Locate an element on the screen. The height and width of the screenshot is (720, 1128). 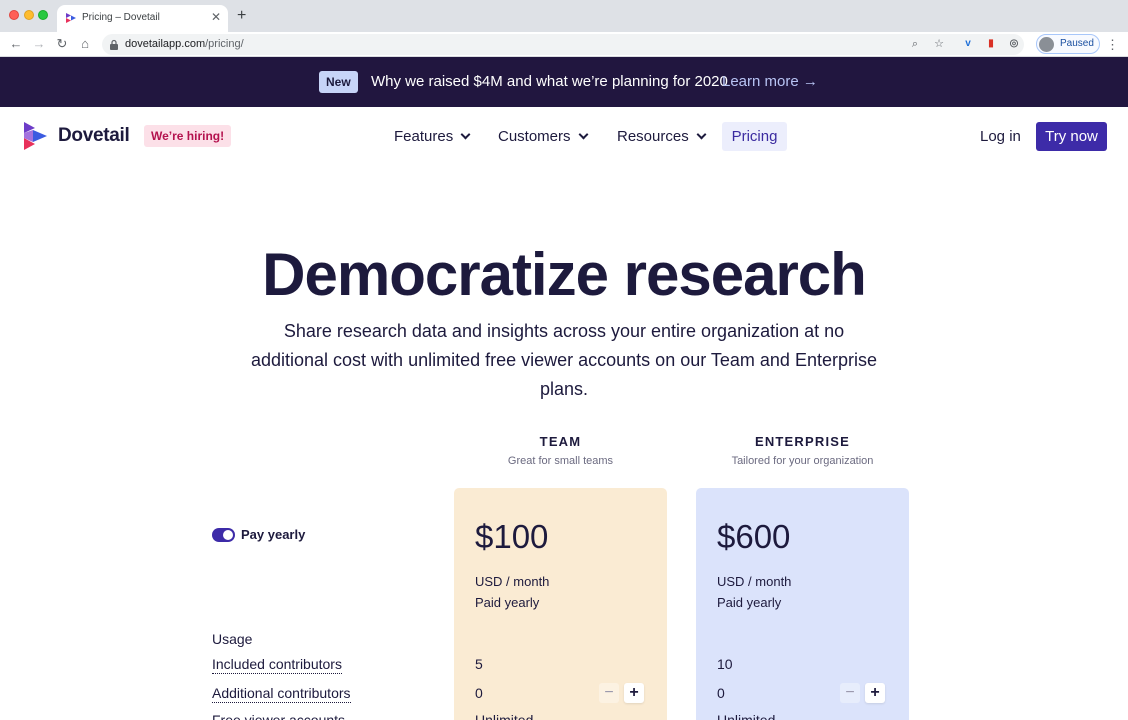
forward-icon: → is located at coordinates (39, 44).